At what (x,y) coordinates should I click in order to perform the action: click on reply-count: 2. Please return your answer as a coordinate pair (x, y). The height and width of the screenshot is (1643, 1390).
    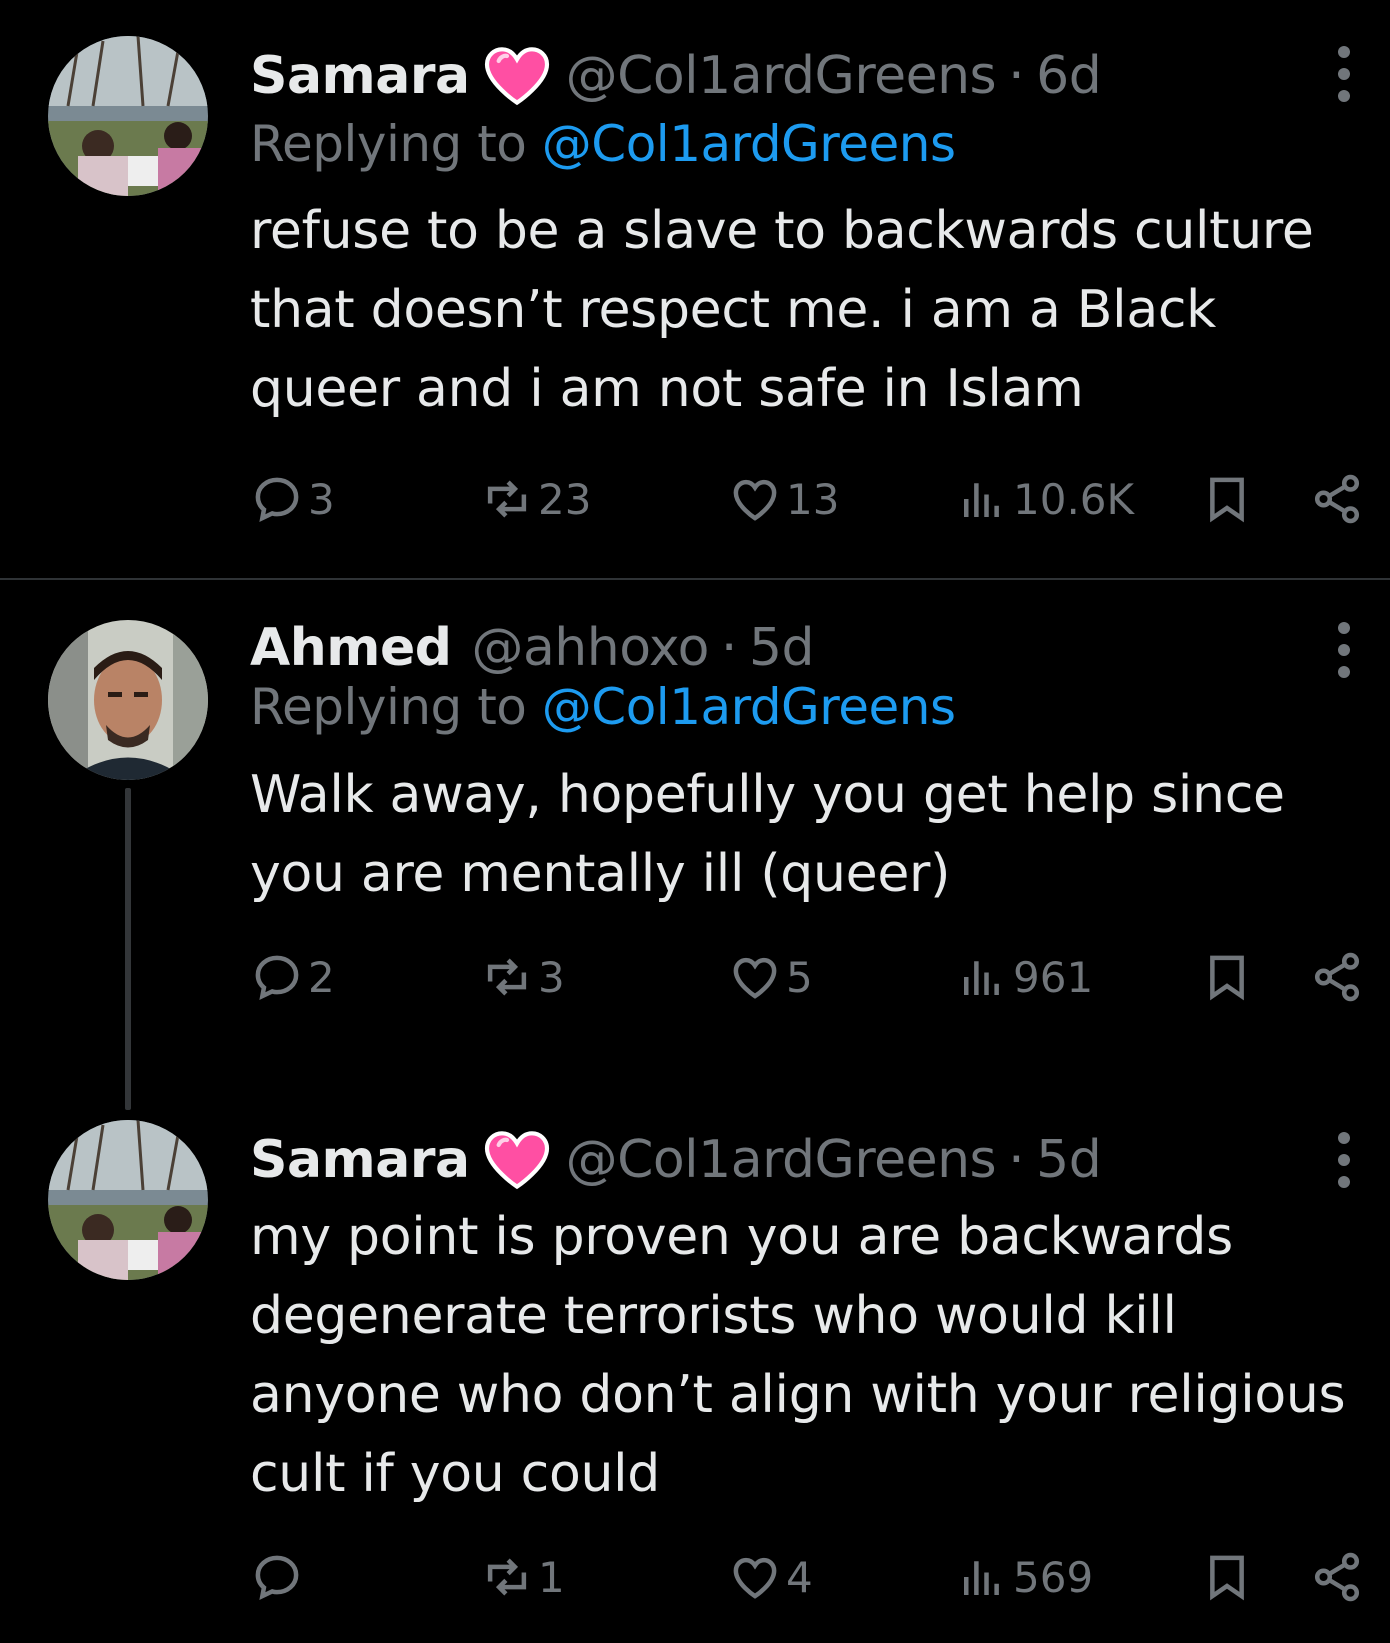
    Looking at the image, I should click on (321, 977).